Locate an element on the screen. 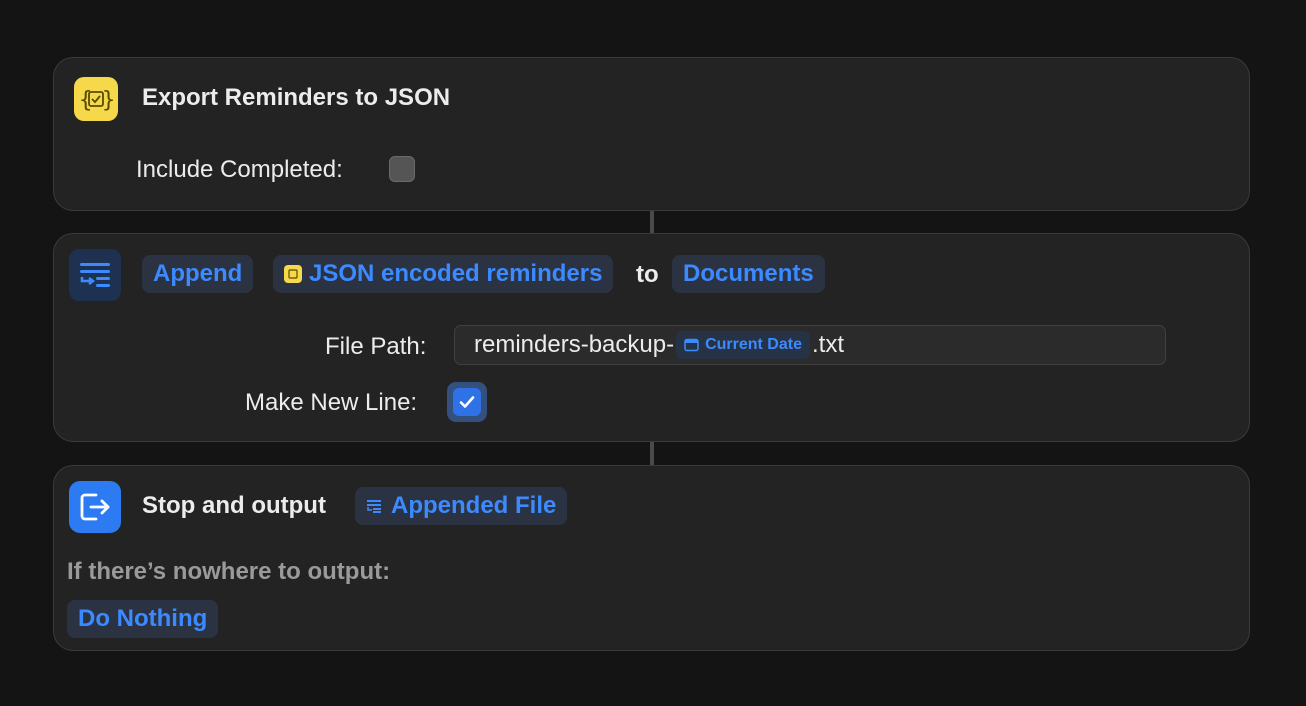  token-label: Appended File is located at coordinates (474, 505).